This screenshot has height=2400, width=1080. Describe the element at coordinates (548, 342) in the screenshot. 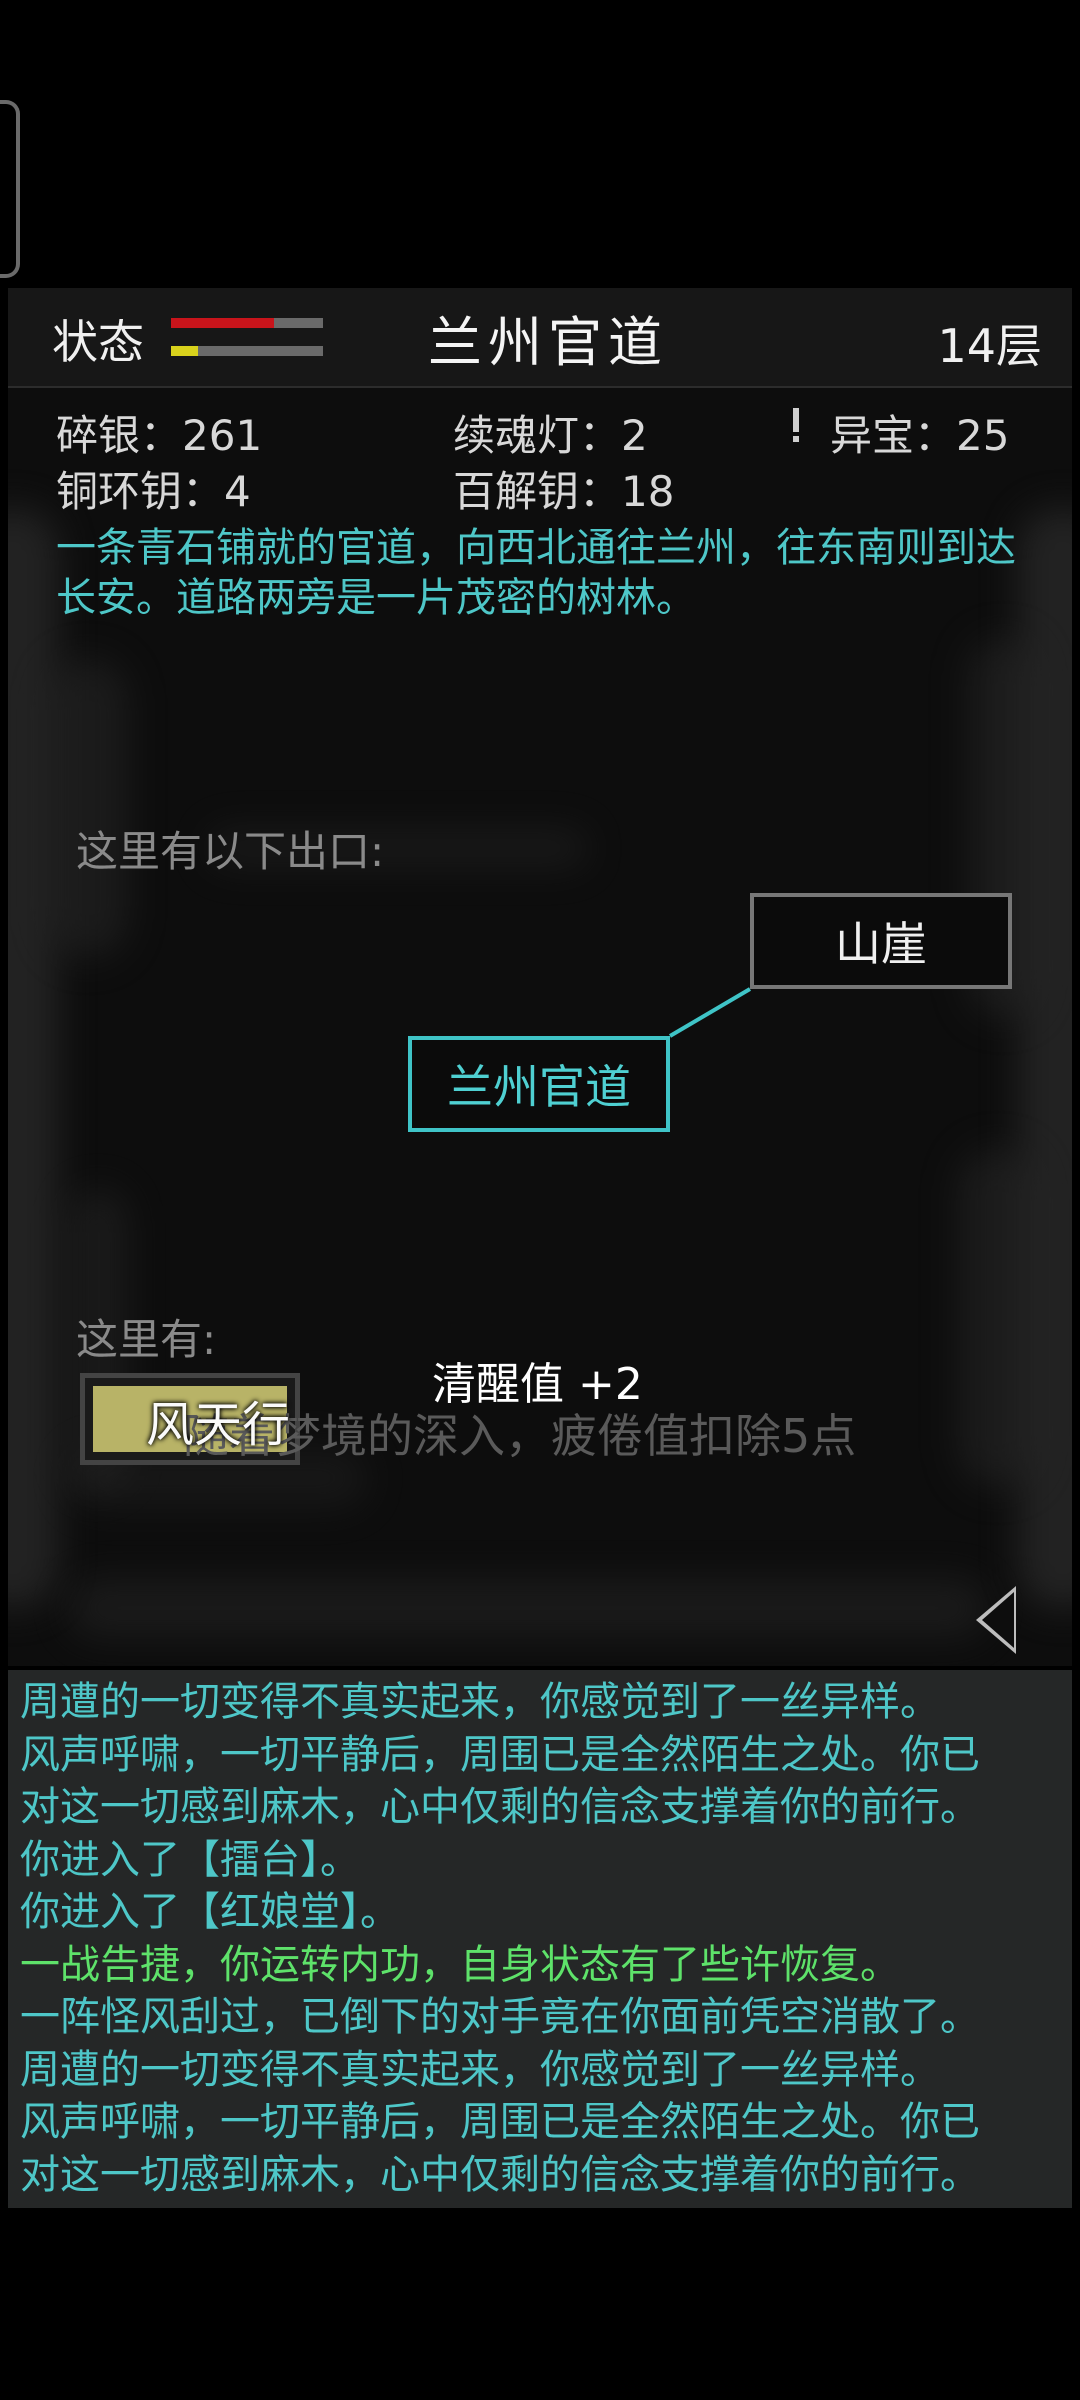

I see `location-title: 兰州官道` at that location.